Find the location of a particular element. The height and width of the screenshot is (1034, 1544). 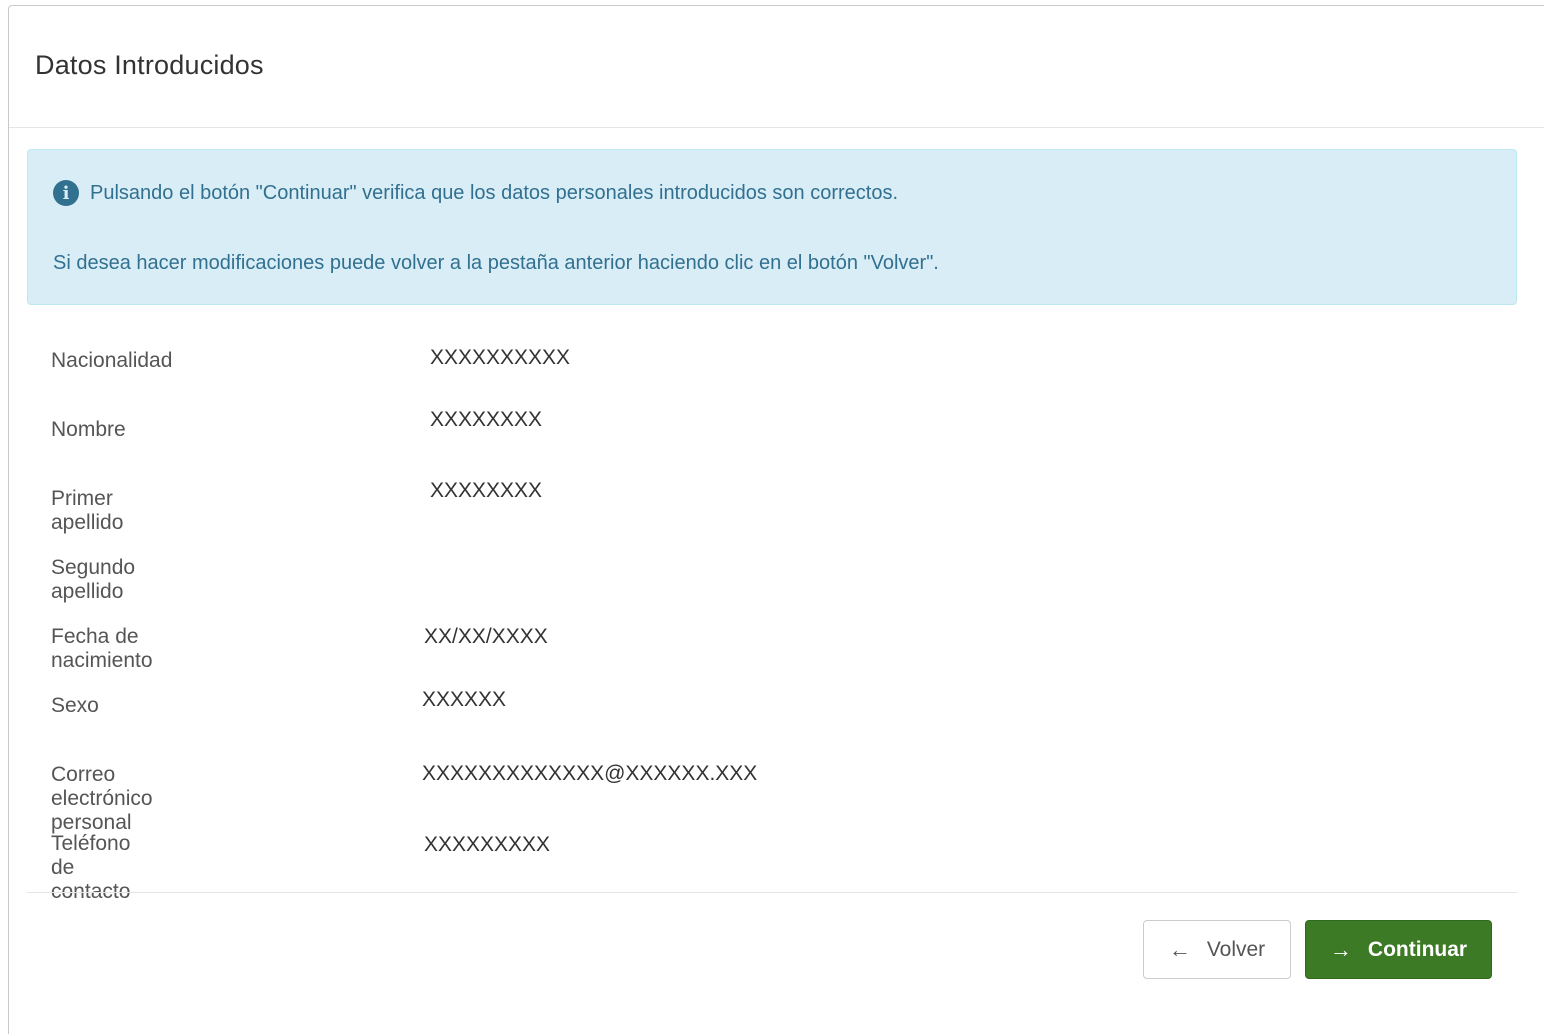

label-nacionalidad: Nacionalidad is located at coordinates (112, 360).